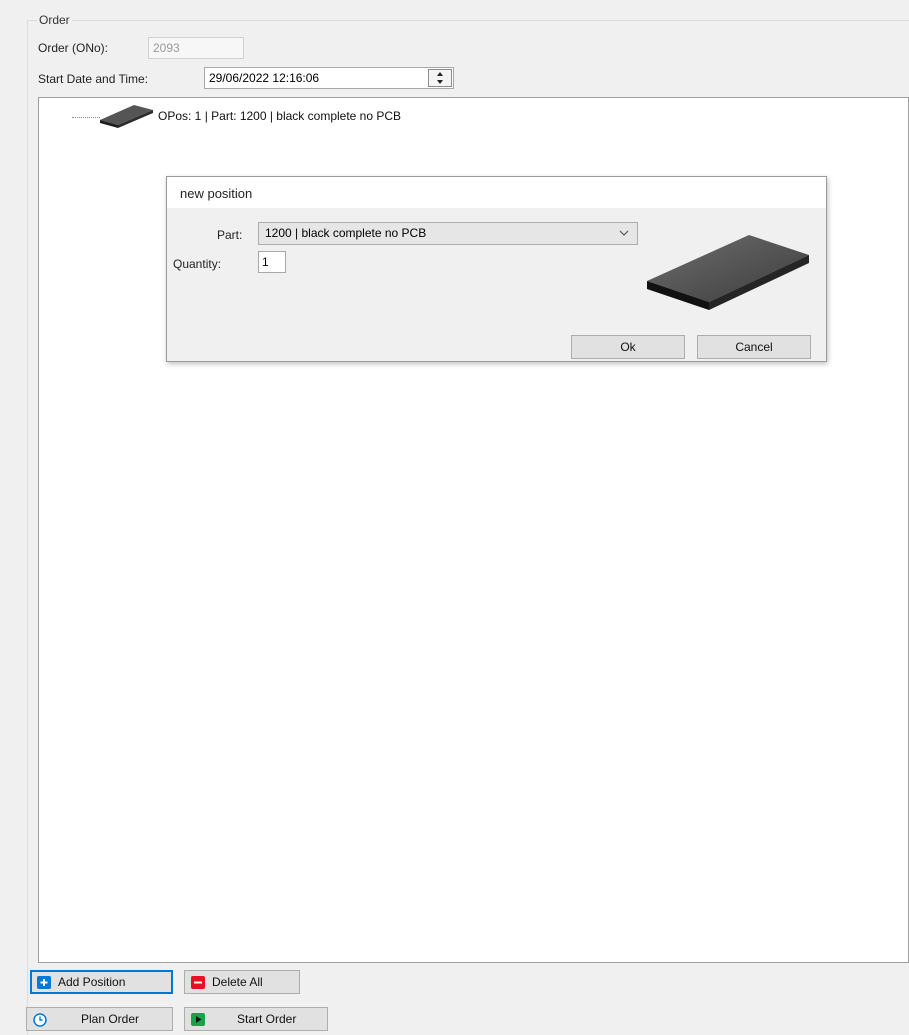 The height and width of the screenshot is (1035, 909). Describe the element at coordinates (346, 233) in the screenshot. I see `part-select-value: 1200 | black complete no PCB` at that location.